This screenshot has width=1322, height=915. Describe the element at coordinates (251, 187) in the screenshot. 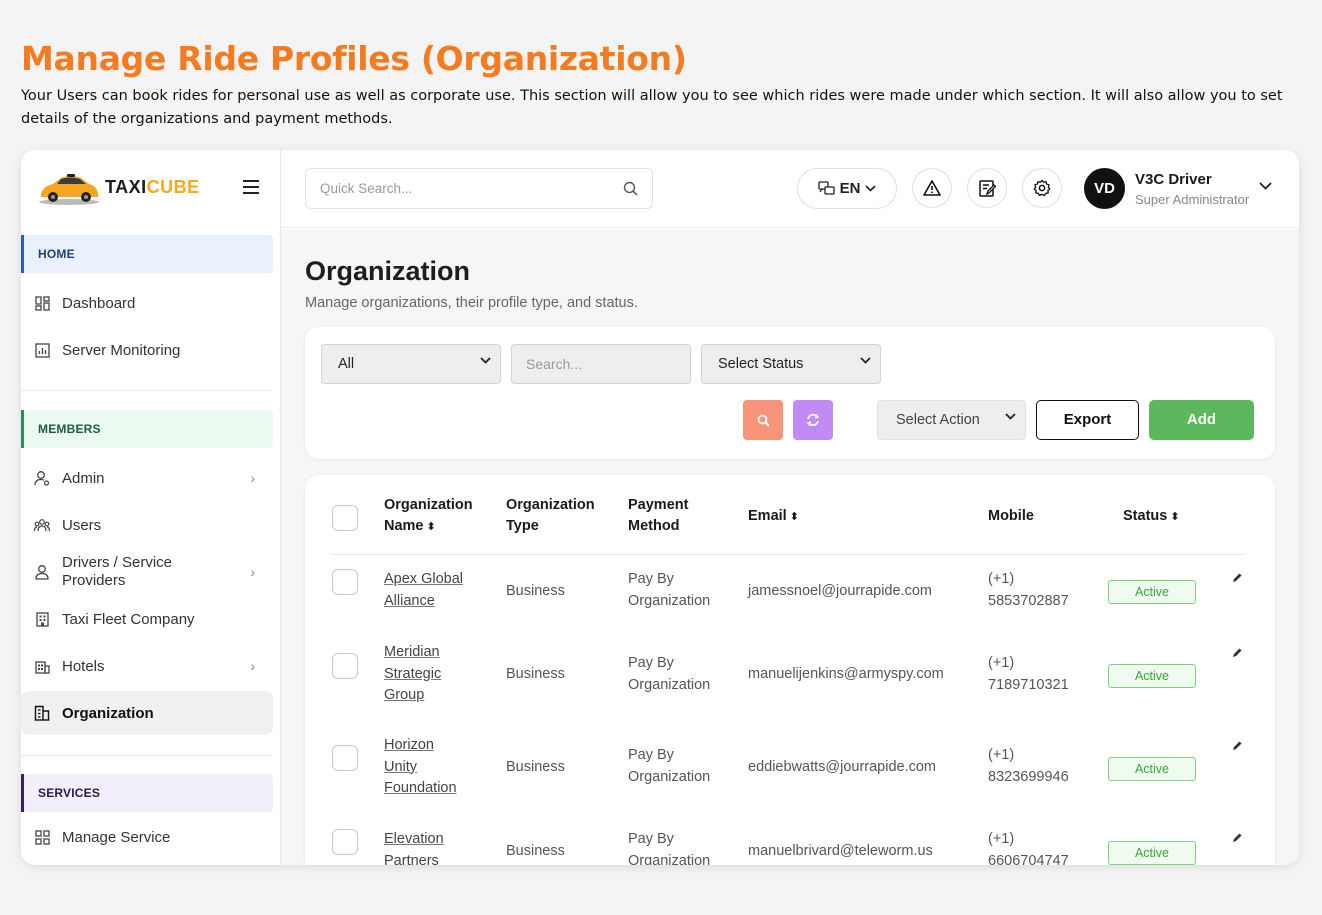

I see `hamburger-menu-icon` at that location.